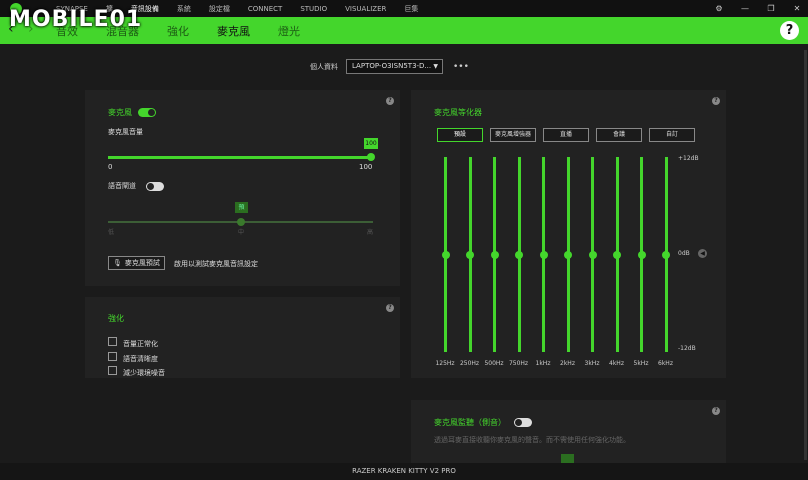  Describe the element at coordinates (771, 8) in the screenshot. I see `restore-icon: ❐` at that location.